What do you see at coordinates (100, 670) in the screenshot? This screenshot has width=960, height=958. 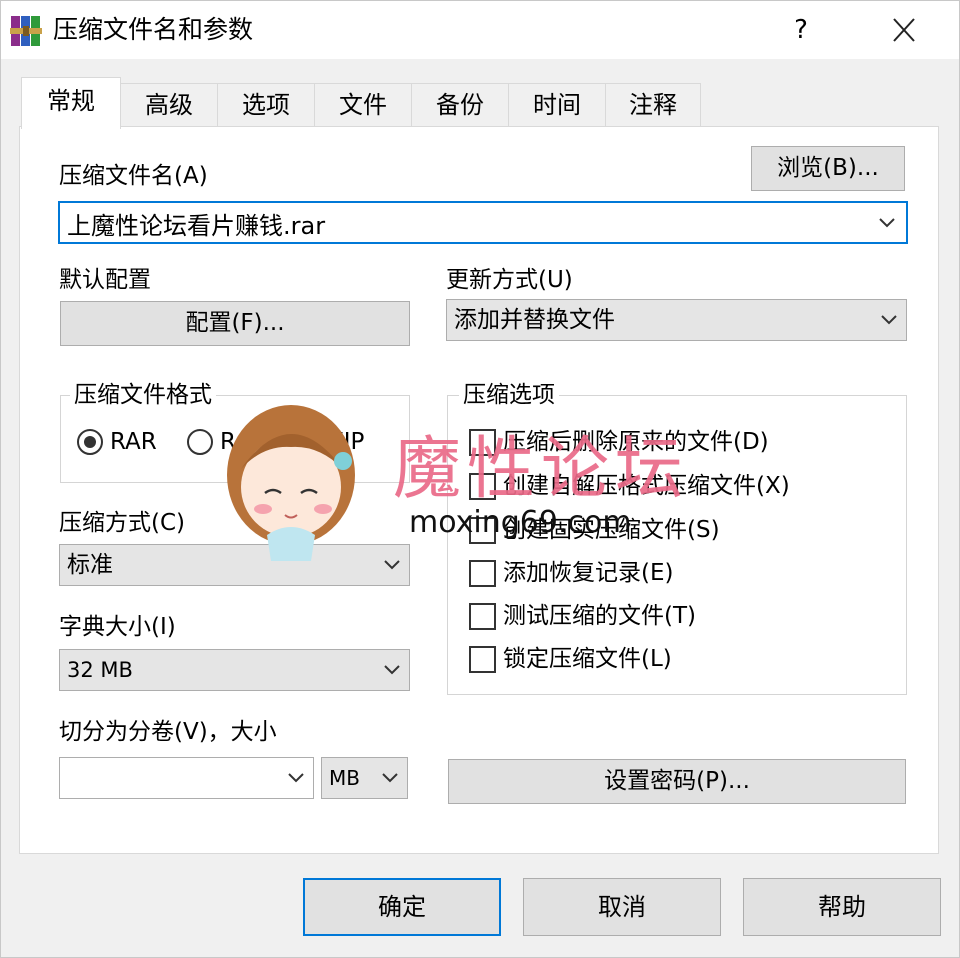 I see `dictionary-size-value: 32 MB` at bounding box center [100, 670].